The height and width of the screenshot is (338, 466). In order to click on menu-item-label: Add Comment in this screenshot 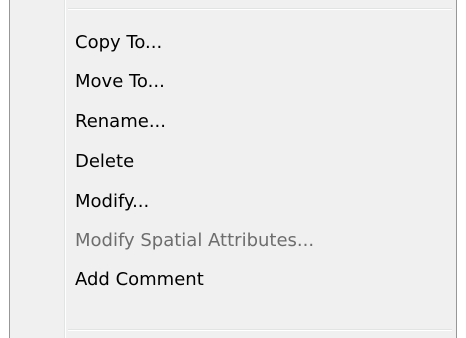, I will do `click(139, 279)`.